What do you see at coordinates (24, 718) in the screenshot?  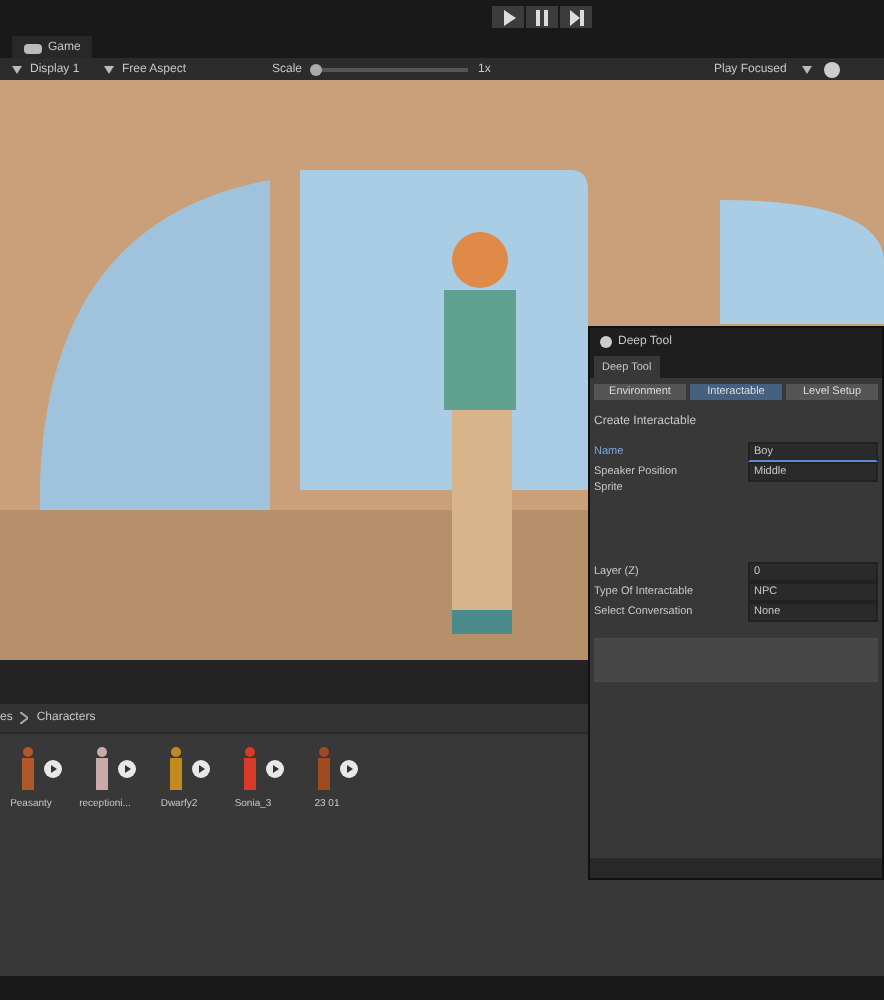 I see `chevron-icon` at bounding box center [24, 718].